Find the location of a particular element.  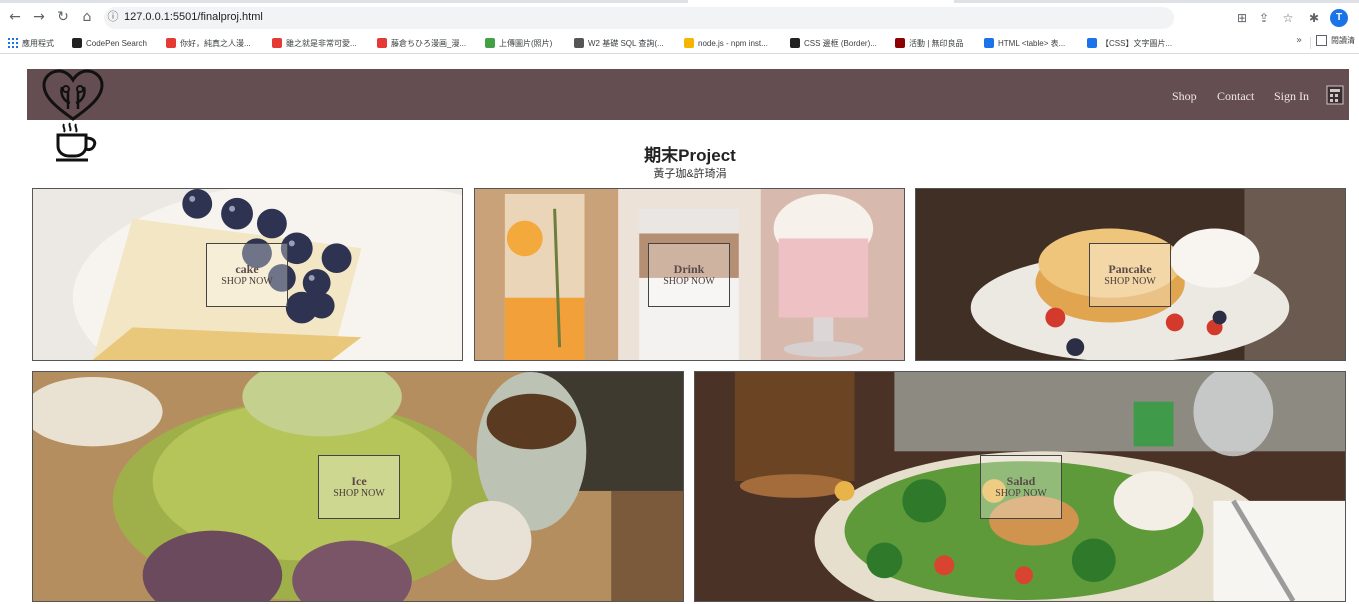

nav-shop-link: Shop is located at coordinates (1184, 96).